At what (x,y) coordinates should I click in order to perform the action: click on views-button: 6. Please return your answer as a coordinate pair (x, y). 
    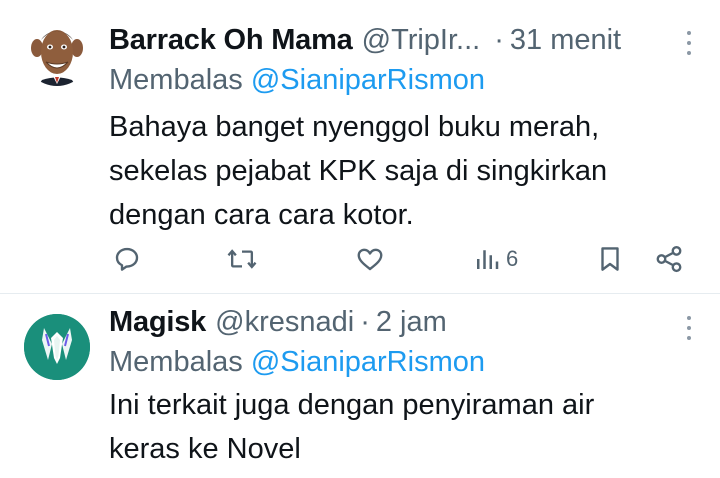
    Looking at the image, I should click on (496, 259).